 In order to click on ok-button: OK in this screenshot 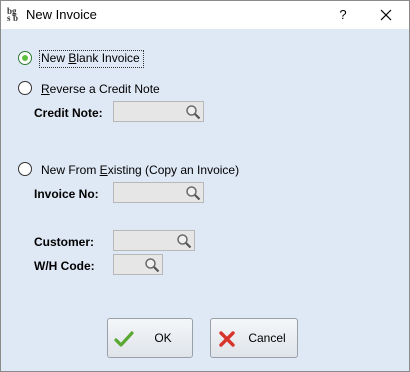, I will do `click(150, 338)`.